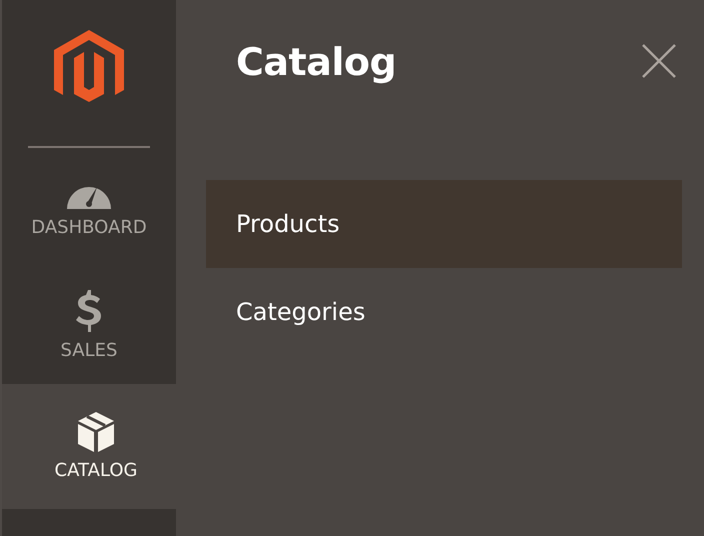  Describe the element at coordinates (444, 312) in the screenshot. I see `submenu-item: Categories` at that location.